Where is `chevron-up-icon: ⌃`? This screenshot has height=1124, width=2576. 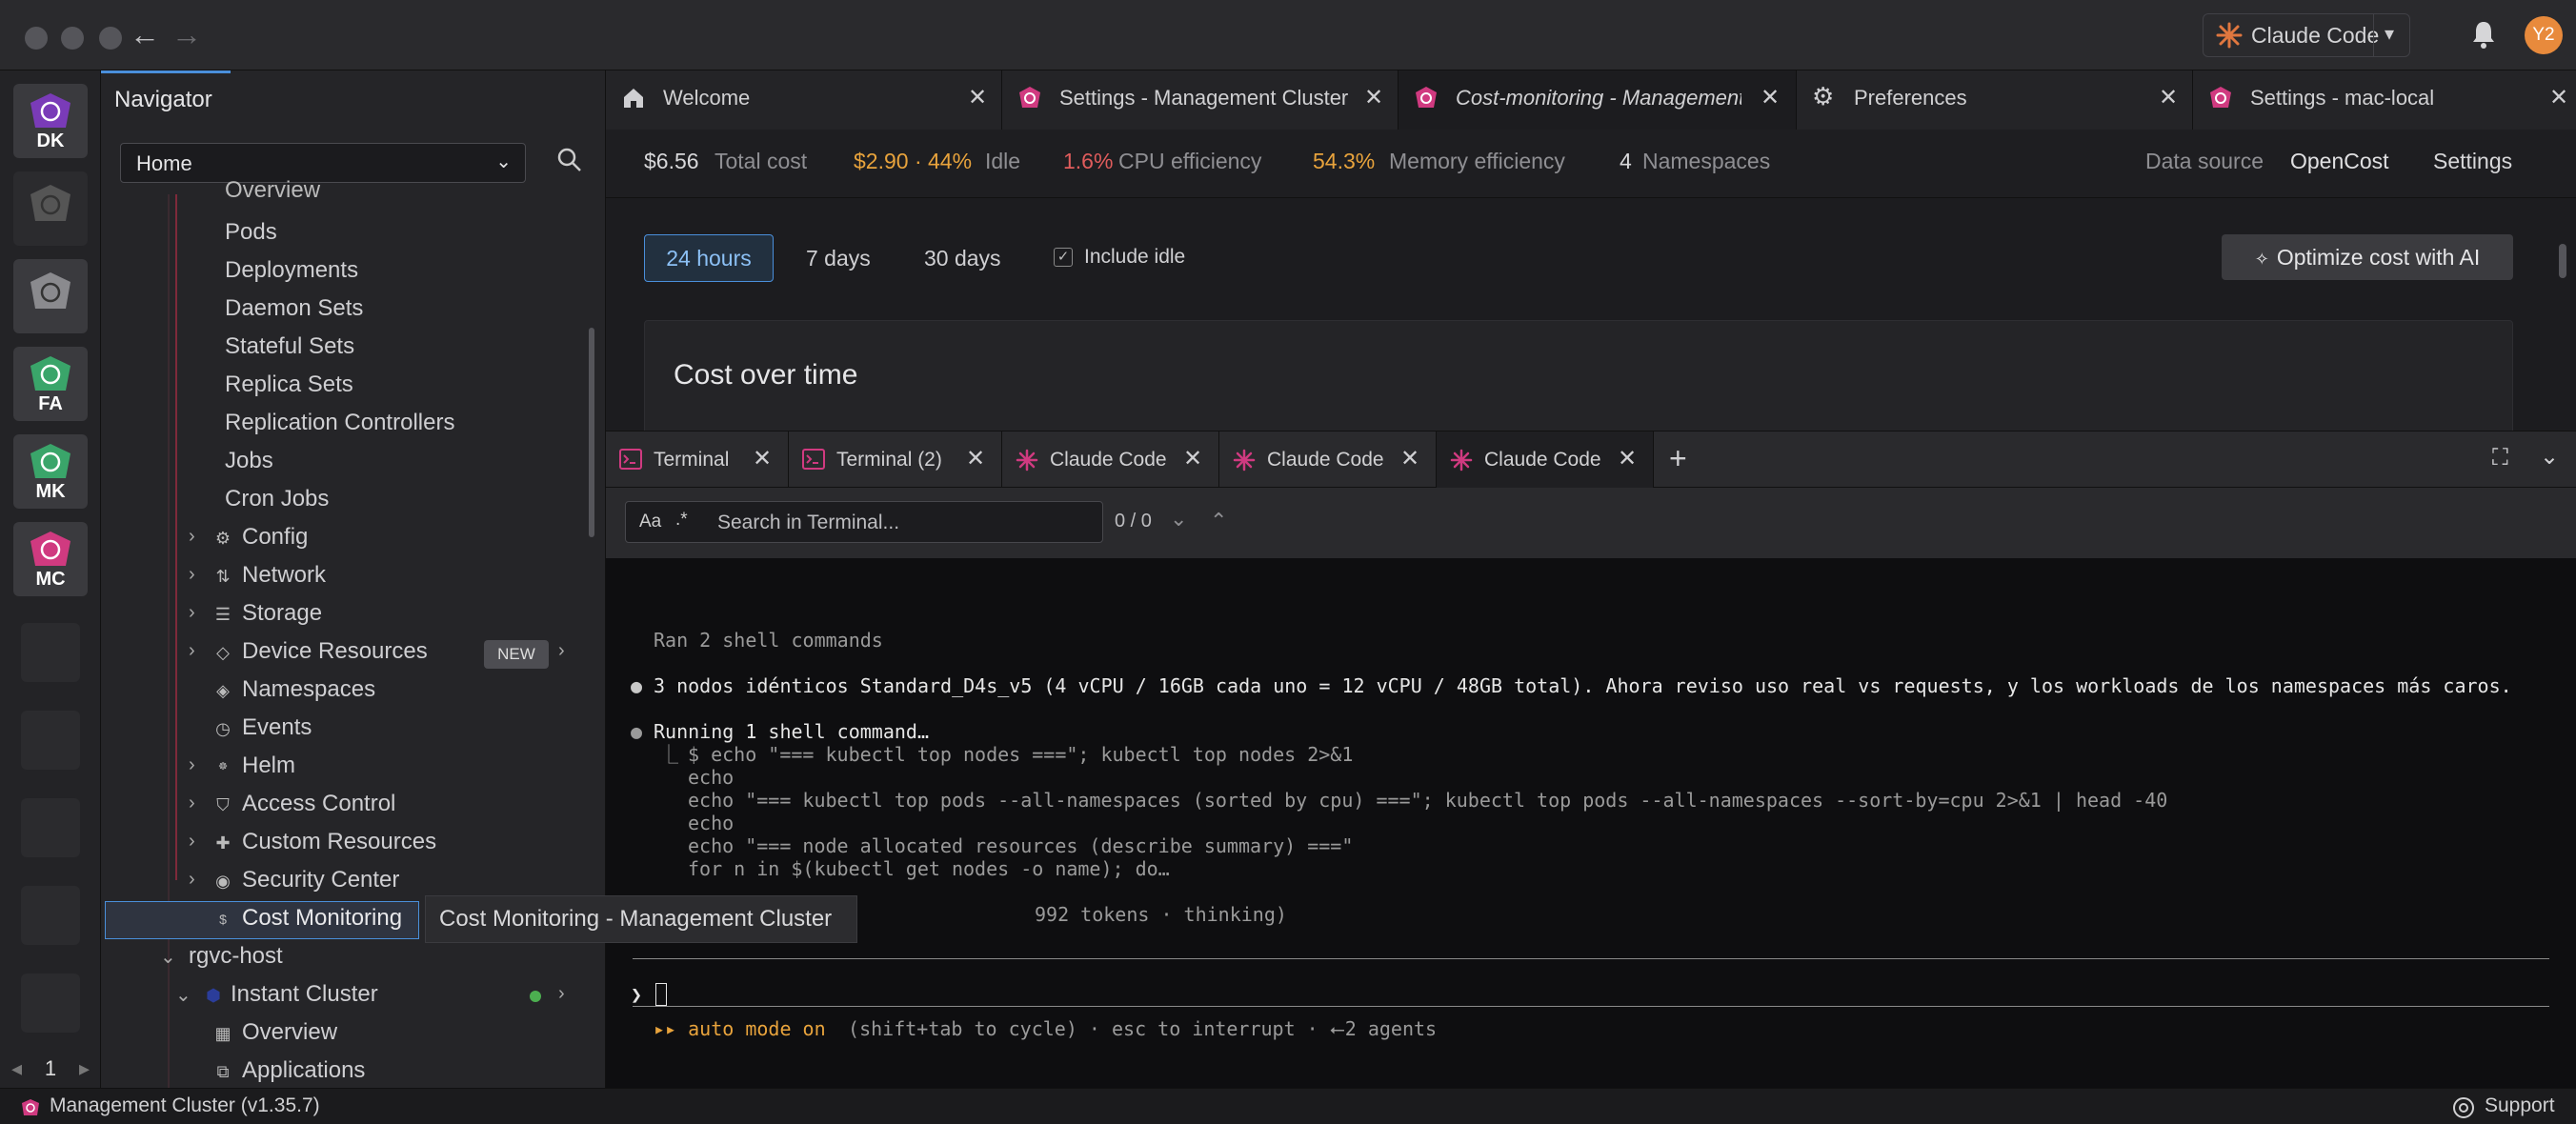 chevron-up-icon: ⌃ is located at coordinates (1218, 521).